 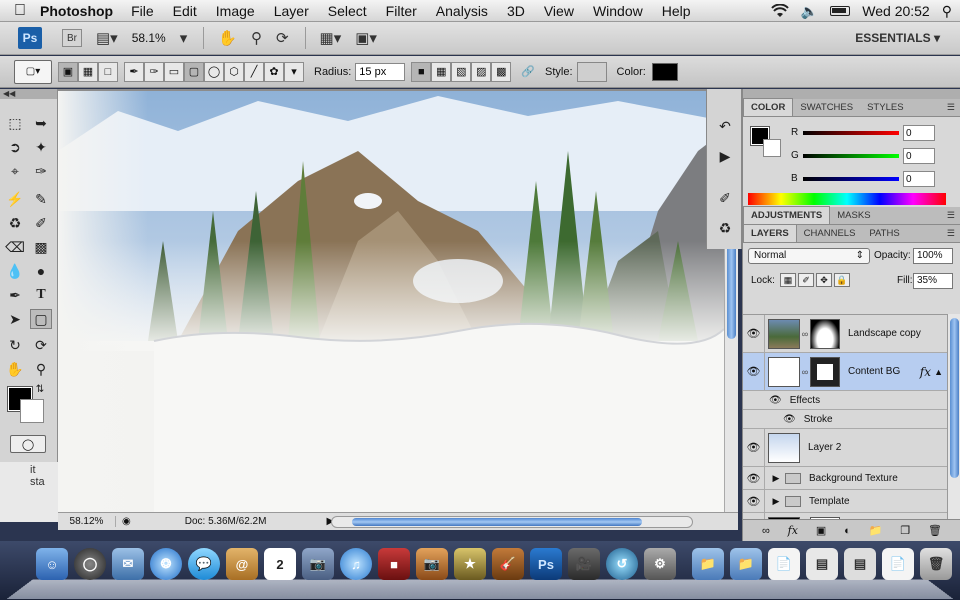 What do you see at coordinates (134, 71) in the screenshot?
I see `pen-tool-button: ✒` at bounding box center [134, 71].